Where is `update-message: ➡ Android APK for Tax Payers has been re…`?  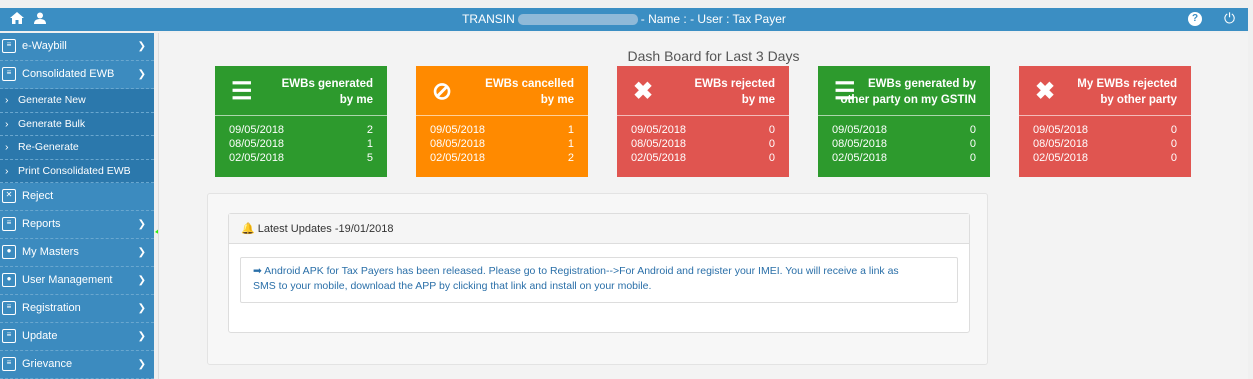 update-message: ➡ Android APK for Tax Payers has been re… is located at coordinates (599, 280).